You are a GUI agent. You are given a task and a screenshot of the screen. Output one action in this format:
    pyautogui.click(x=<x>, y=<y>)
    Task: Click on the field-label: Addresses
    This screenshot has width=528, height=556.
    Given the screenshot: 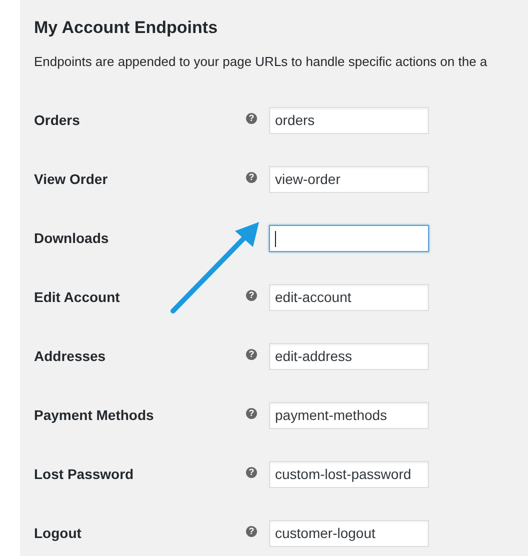 What is the action you would take?
    pyautogui.click(x=70, y=356)
    